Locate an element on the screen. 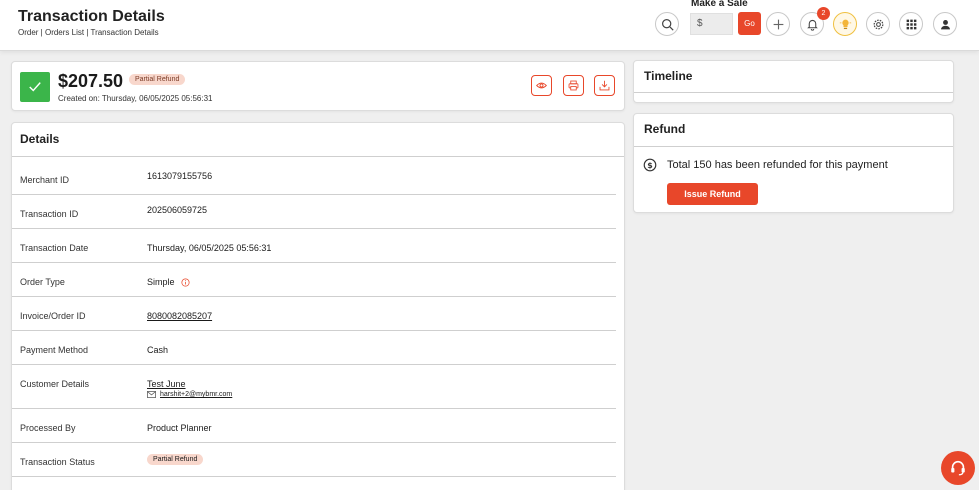 The width and height of the screenshot is (979, 490). detail-value: 1613079155756 is located at coordinates (180, 176).